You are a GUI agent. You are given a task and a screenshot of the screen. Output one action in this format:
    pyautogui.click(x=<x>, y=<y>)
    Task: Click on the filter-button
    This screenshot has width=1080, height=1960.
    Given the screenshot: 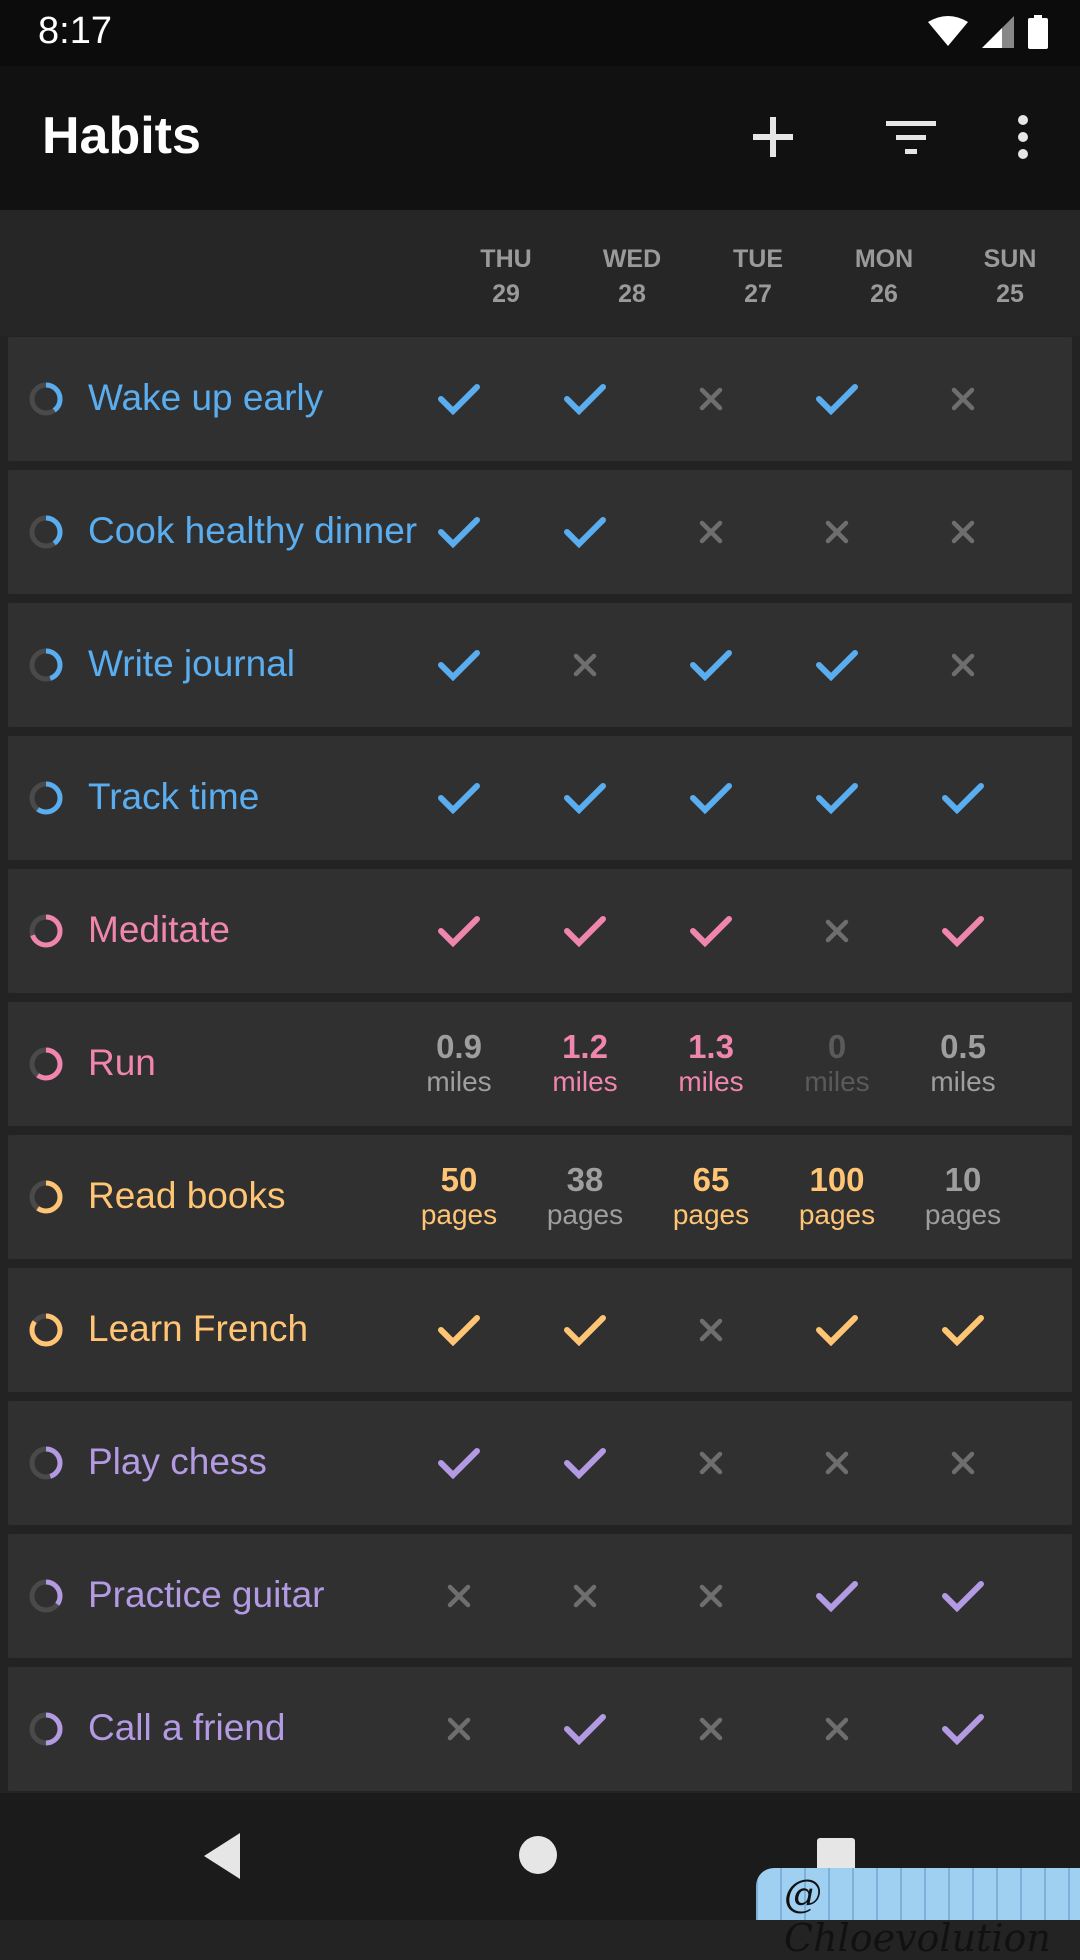 What is the action you would take?
    pyautogui.click(x=911, y=137)
    